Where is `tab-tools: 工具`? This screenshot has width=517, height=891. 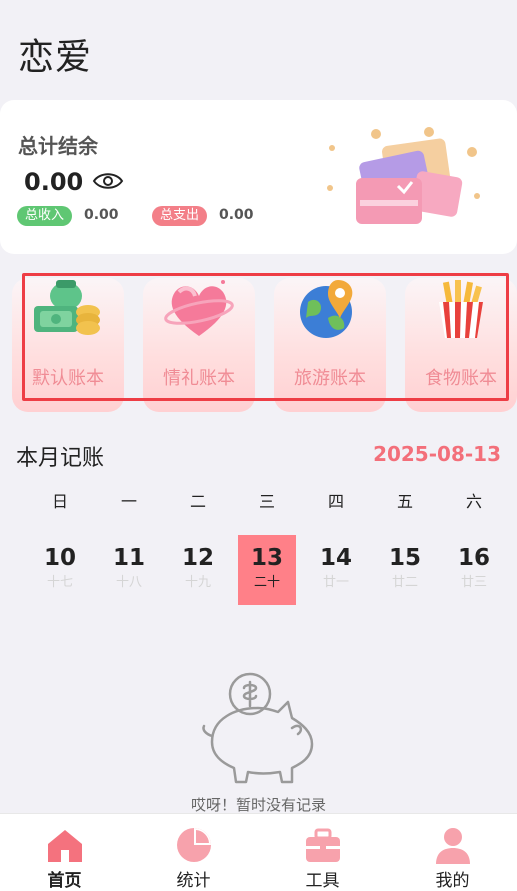
tab-tools: 工具 is located at coordinates (322, 852).